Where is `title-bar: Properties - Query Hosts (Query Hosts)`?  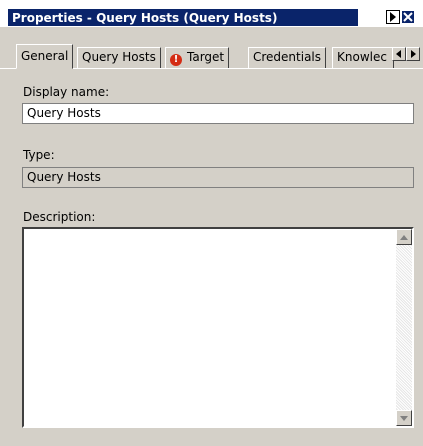
title-bar: Properties - Query Hosts (Query Hosts) is located at coordinates (211, 13).